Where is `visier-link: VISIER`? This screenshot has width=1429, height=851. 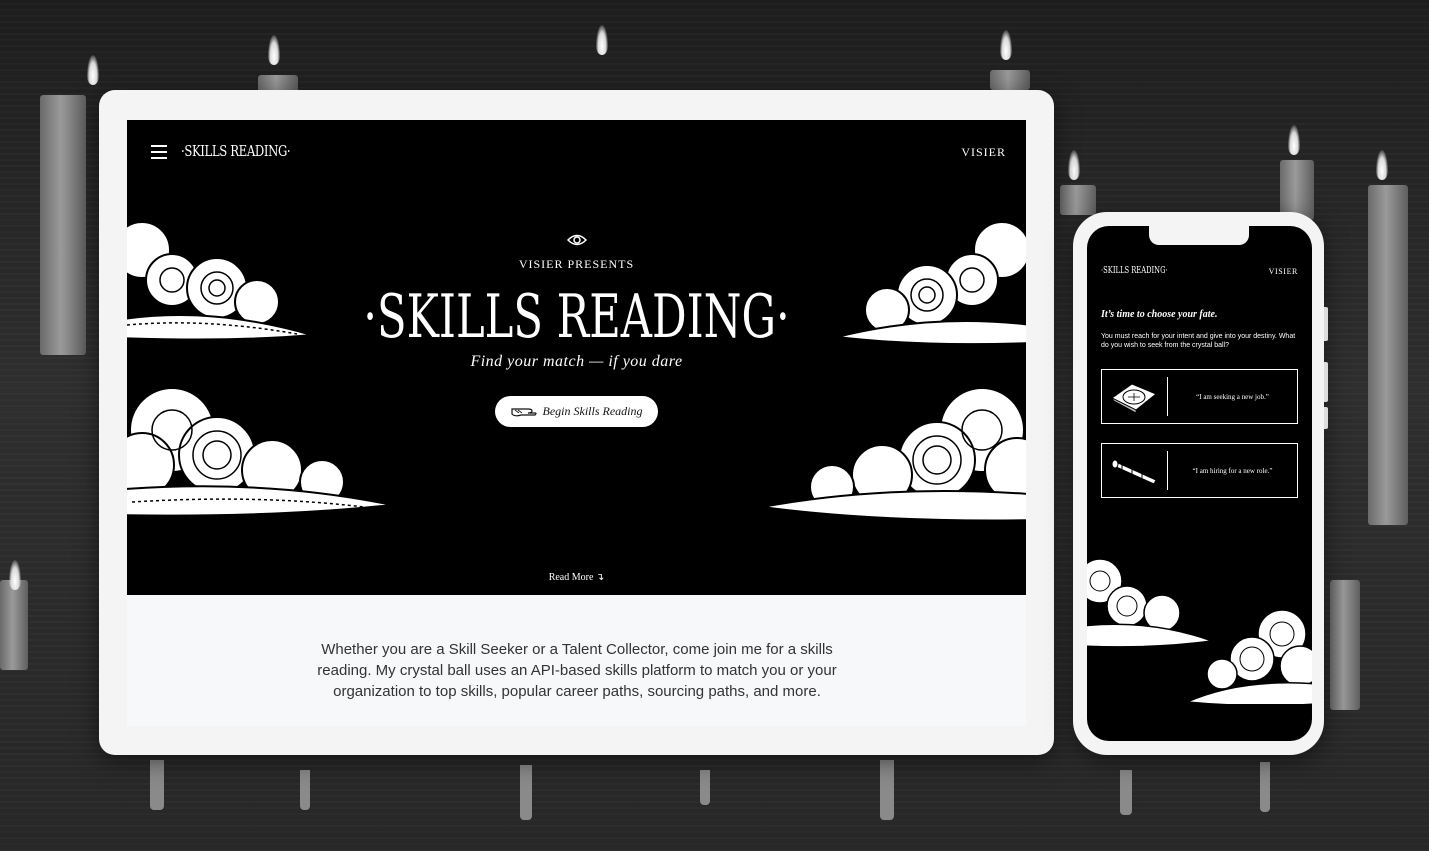 visier-link: VISIER is located at coordinates (983, 152).